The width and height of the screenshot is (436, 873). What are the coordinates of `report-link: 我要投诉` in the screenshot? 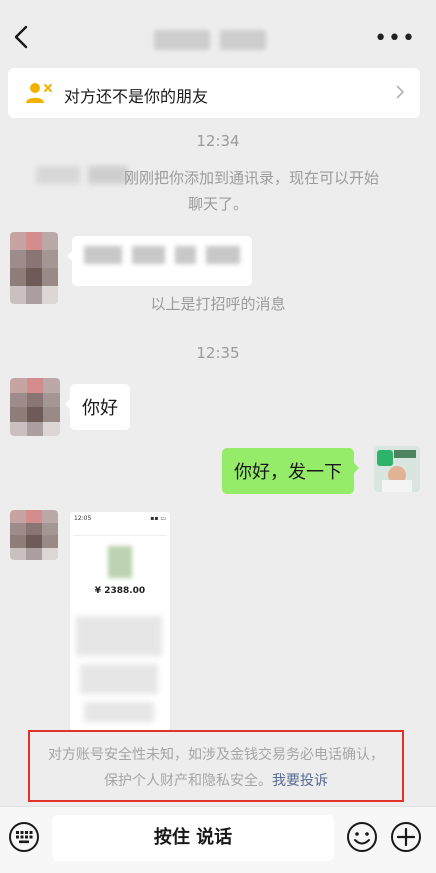 It's located at (300, 781).